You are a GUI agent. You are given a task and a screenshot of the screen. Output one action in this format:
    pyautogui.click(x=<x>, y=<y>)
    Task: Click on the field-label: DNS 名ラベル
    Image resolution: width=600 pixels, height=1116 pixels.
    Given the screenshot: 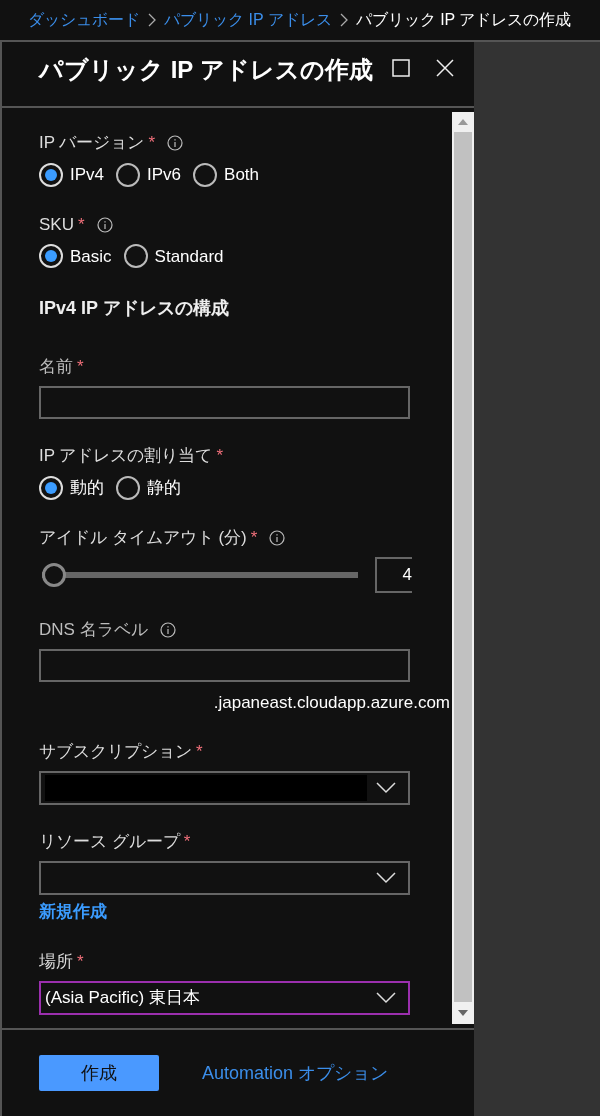 What is the action you would take?
    pyautogui.click(x=93, y=629)
    